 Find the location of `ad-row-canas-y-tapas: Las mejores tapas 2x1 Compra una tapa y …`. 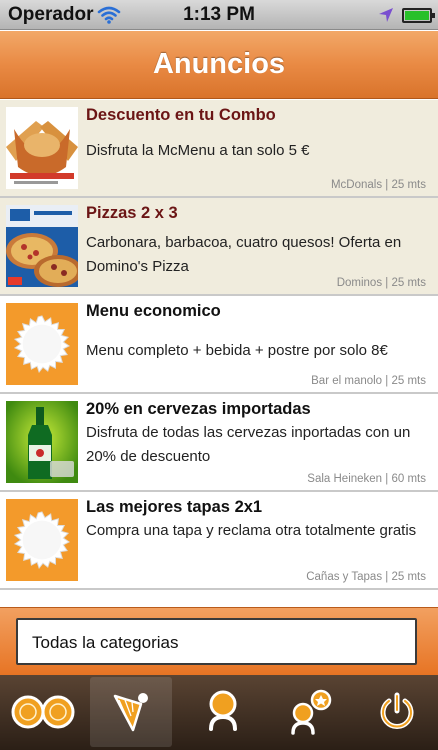

ad-row-canas-y-tapas: Las mejores tapas 2x1 Compra una tapa y … is located at coordinates (219, 541).